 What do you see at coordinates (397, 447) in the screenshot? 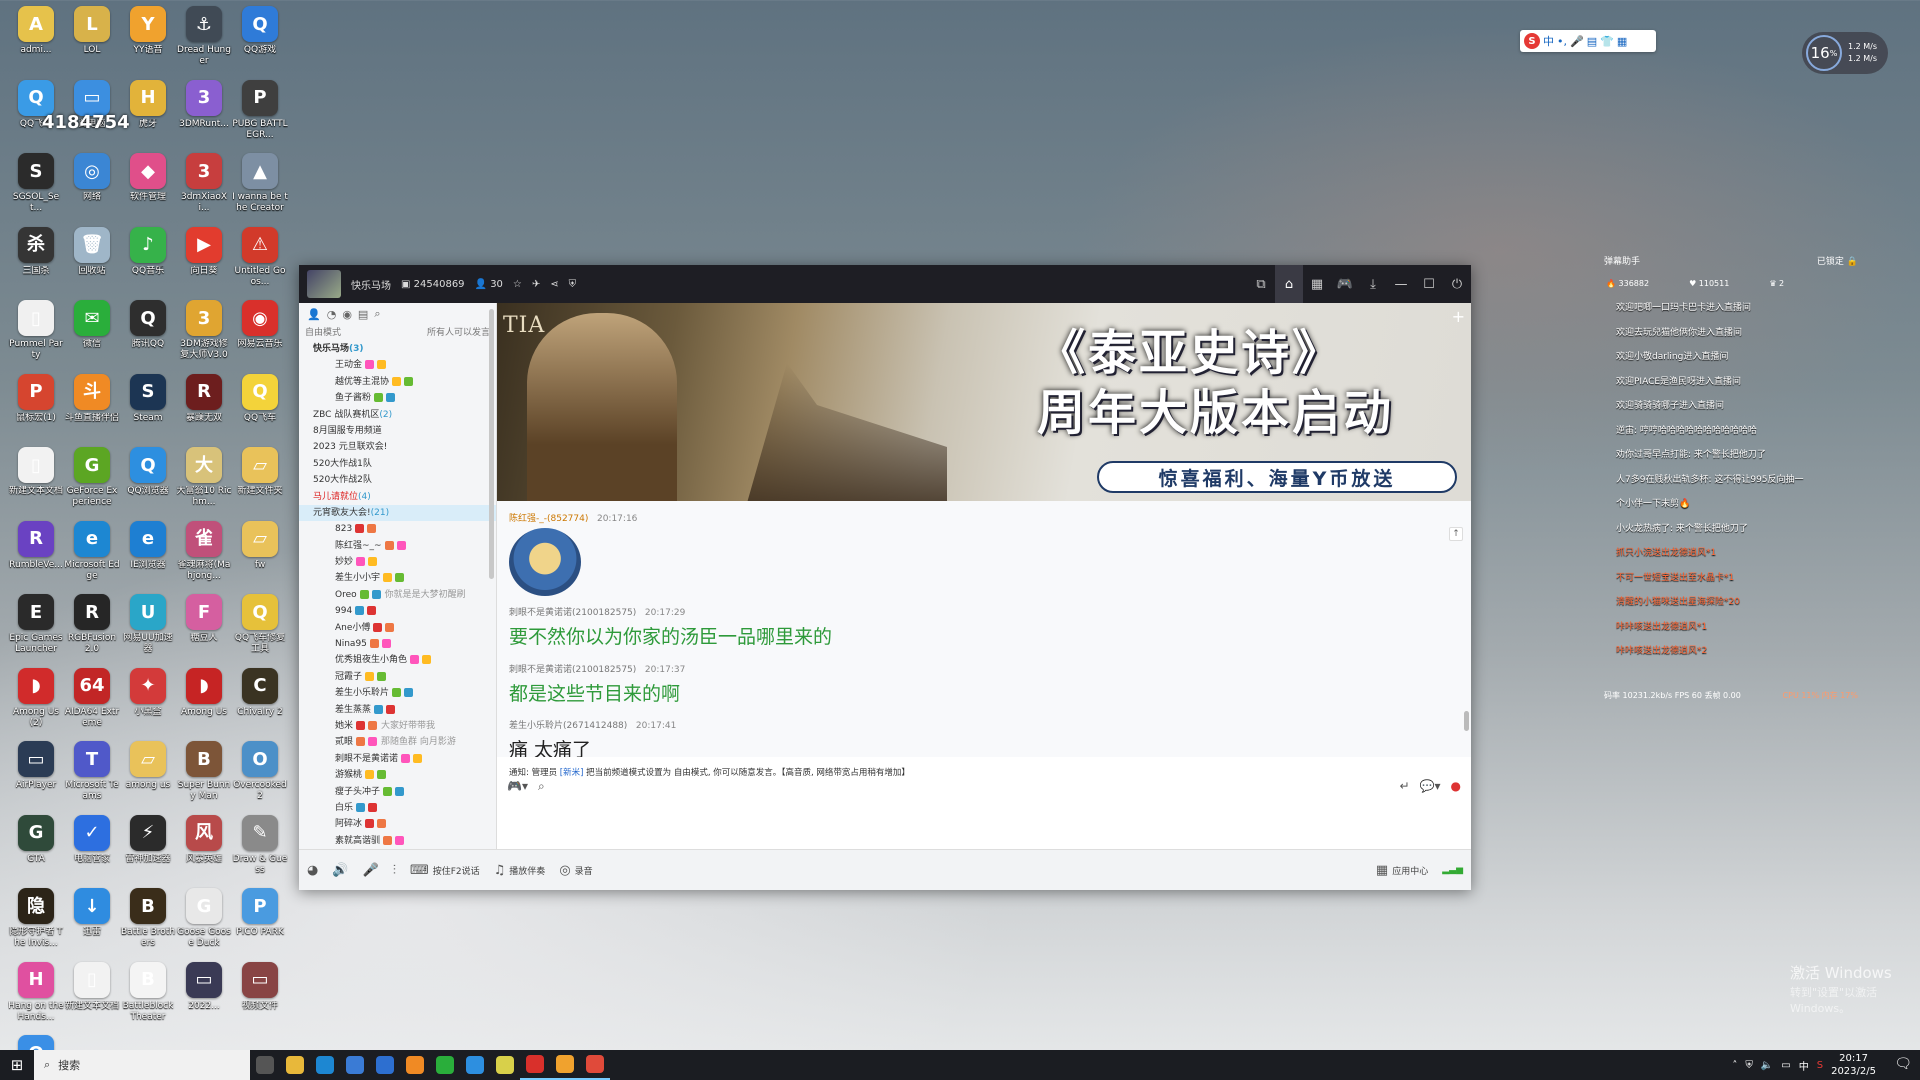
I see `channel-item: 2023 元旦联欢会!` at bounding box center [397, 447].